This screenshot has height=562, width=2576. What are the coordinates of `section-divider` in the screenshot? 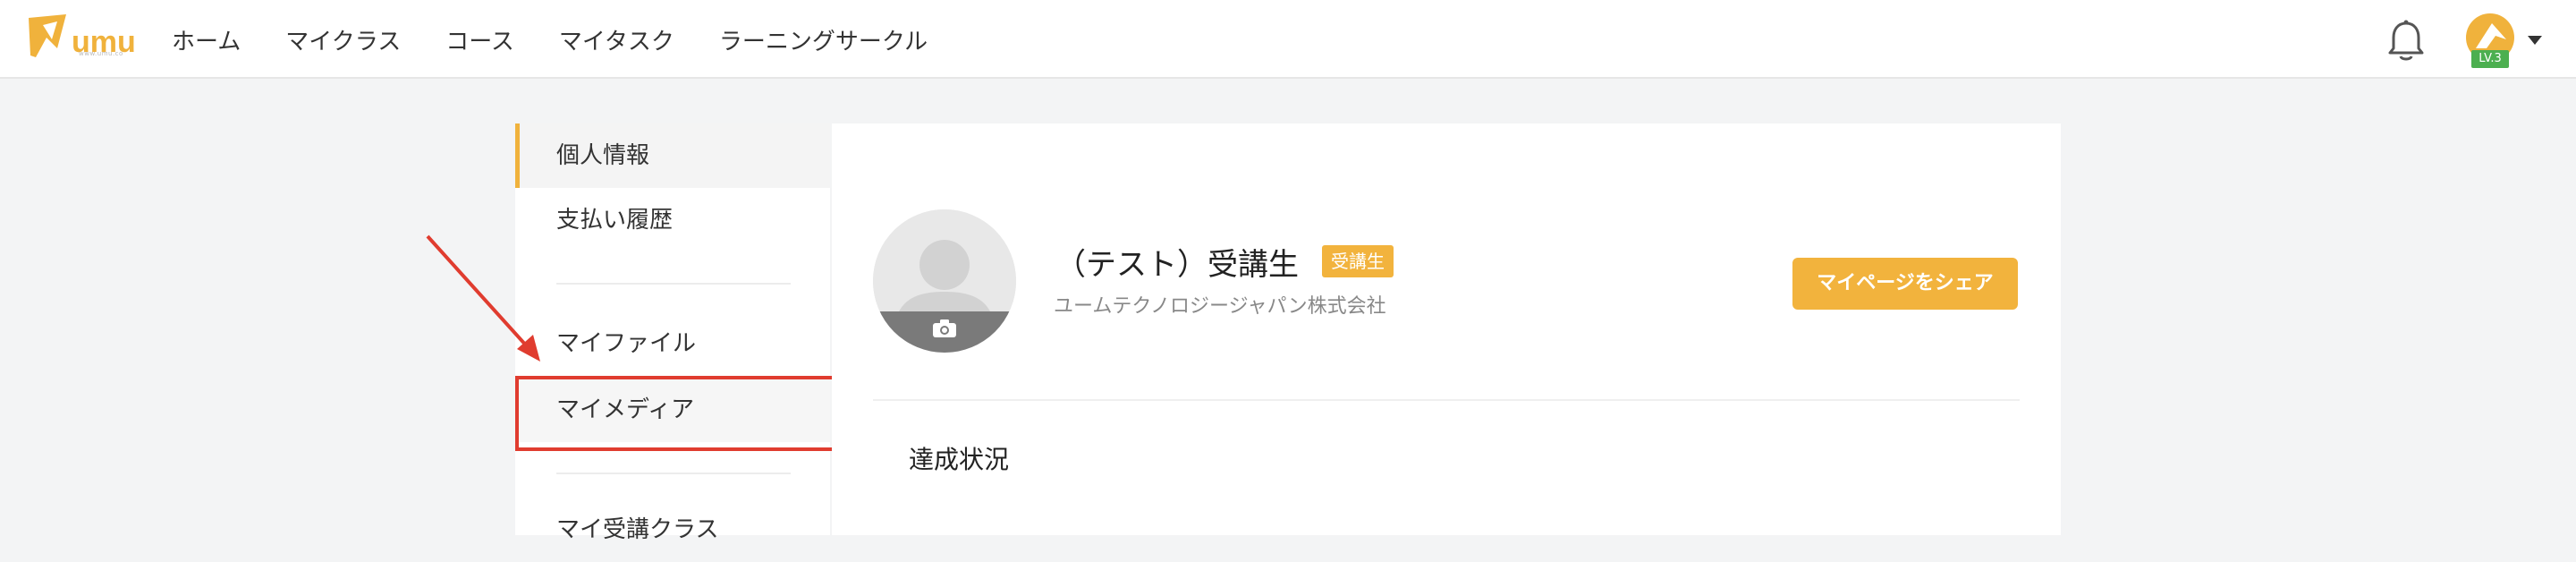 It's located at (1446, 400).